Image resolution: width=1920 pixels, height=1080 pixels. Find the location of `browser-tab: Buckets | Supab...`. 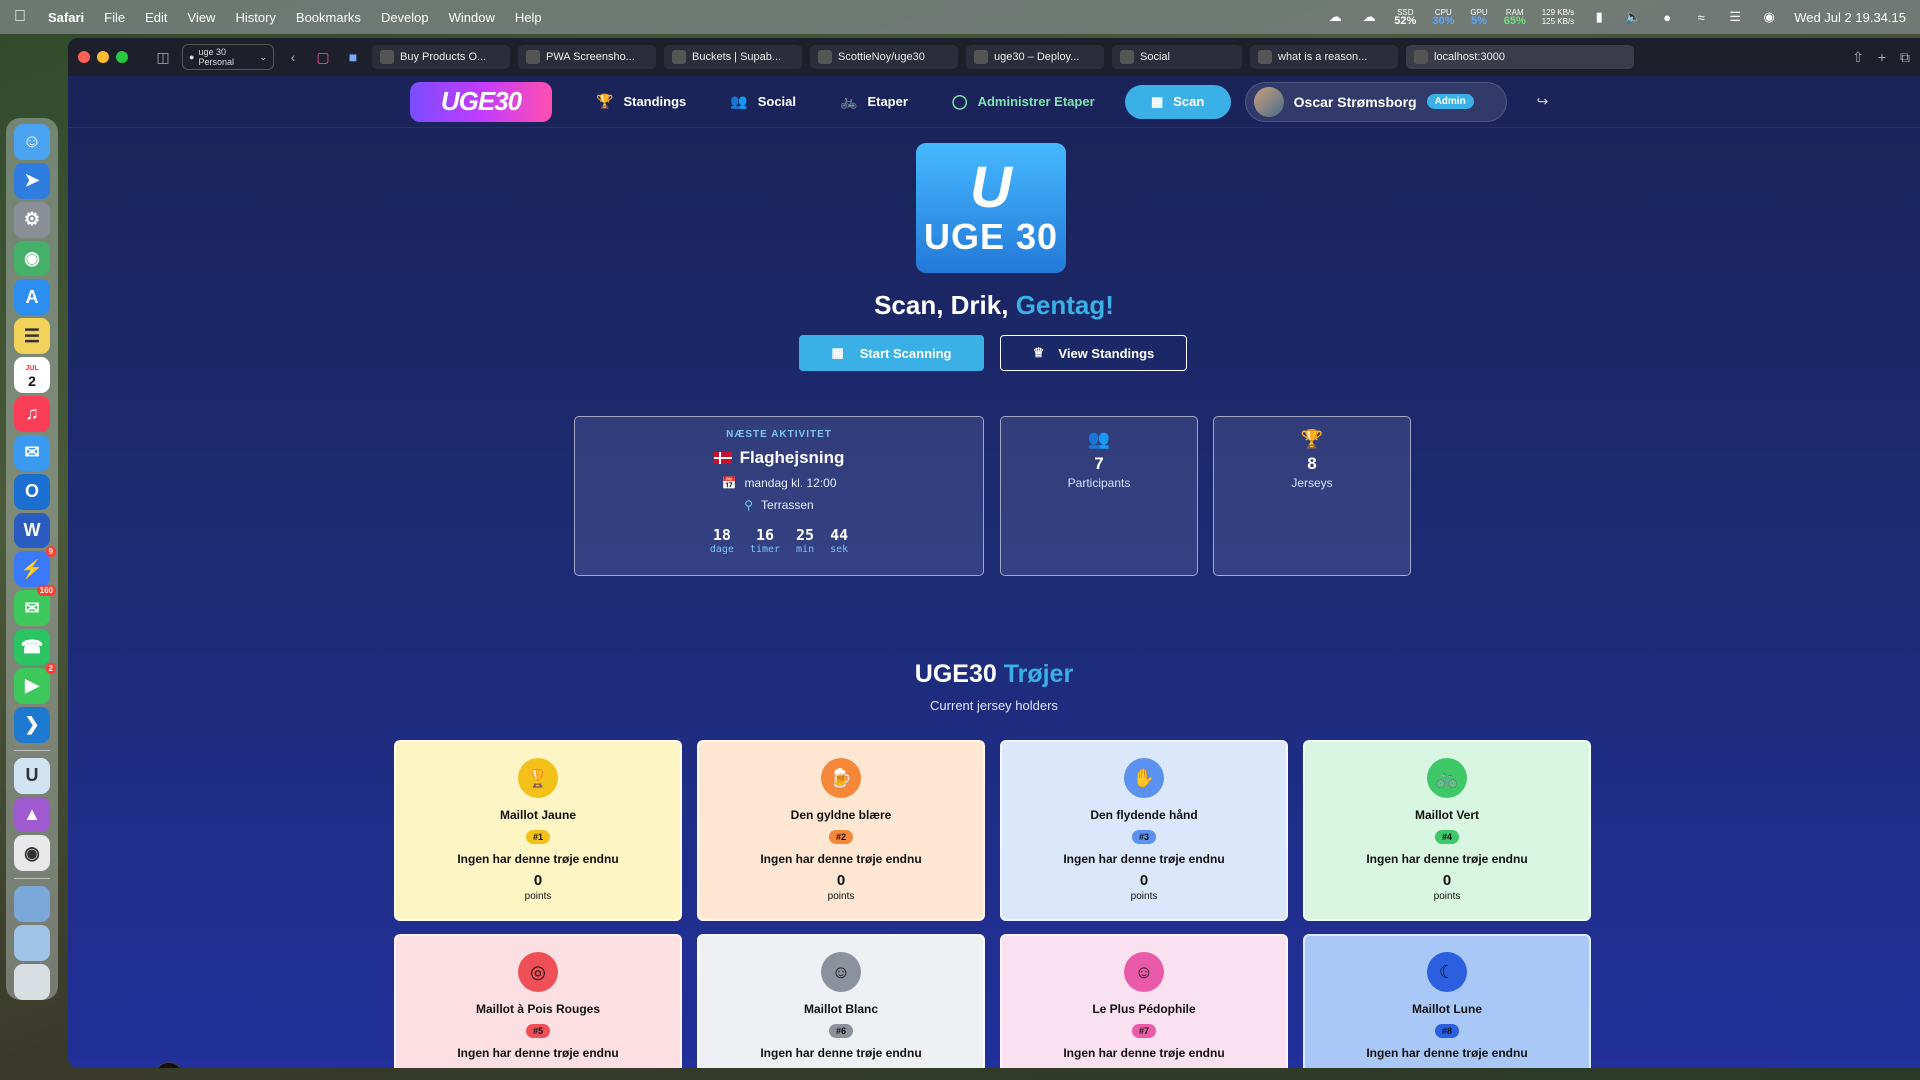

browser-tab: Buckets | Supab... is located at coordinates (733, 57).